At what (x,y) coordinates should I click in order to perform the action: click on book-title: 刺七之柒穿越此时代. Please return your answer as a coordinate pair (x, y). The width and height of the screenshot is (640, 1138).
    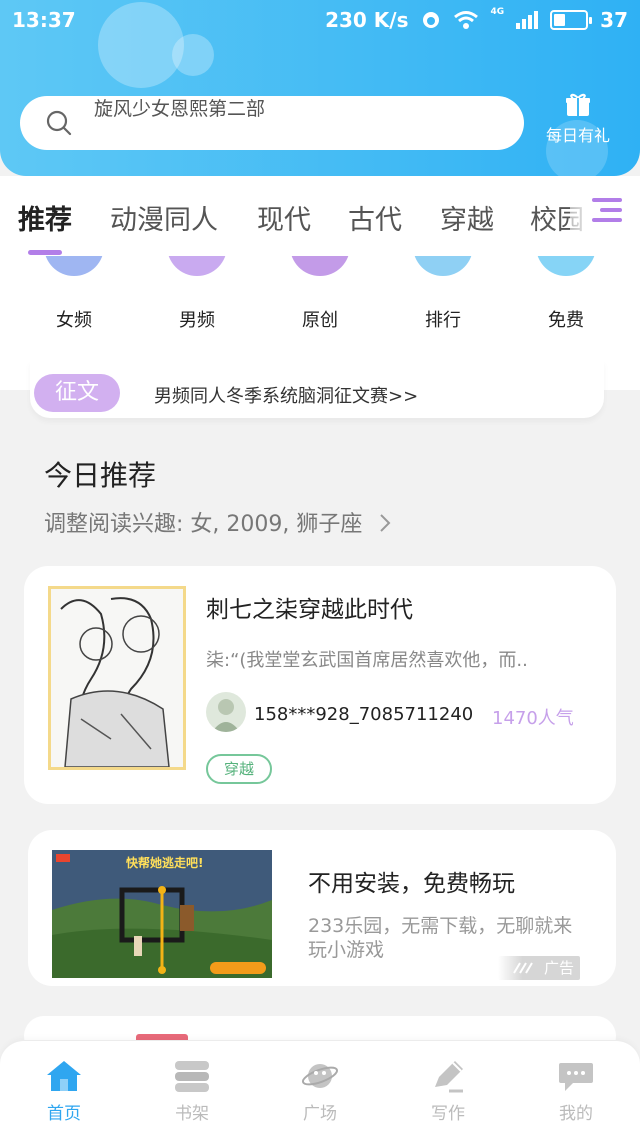
    Looking at the image, I should click on (309, 607).